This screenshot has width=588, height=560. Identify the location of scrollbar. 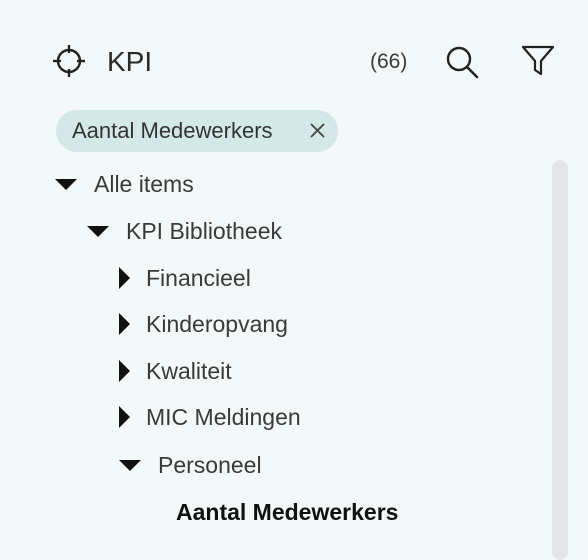
(560, 360).